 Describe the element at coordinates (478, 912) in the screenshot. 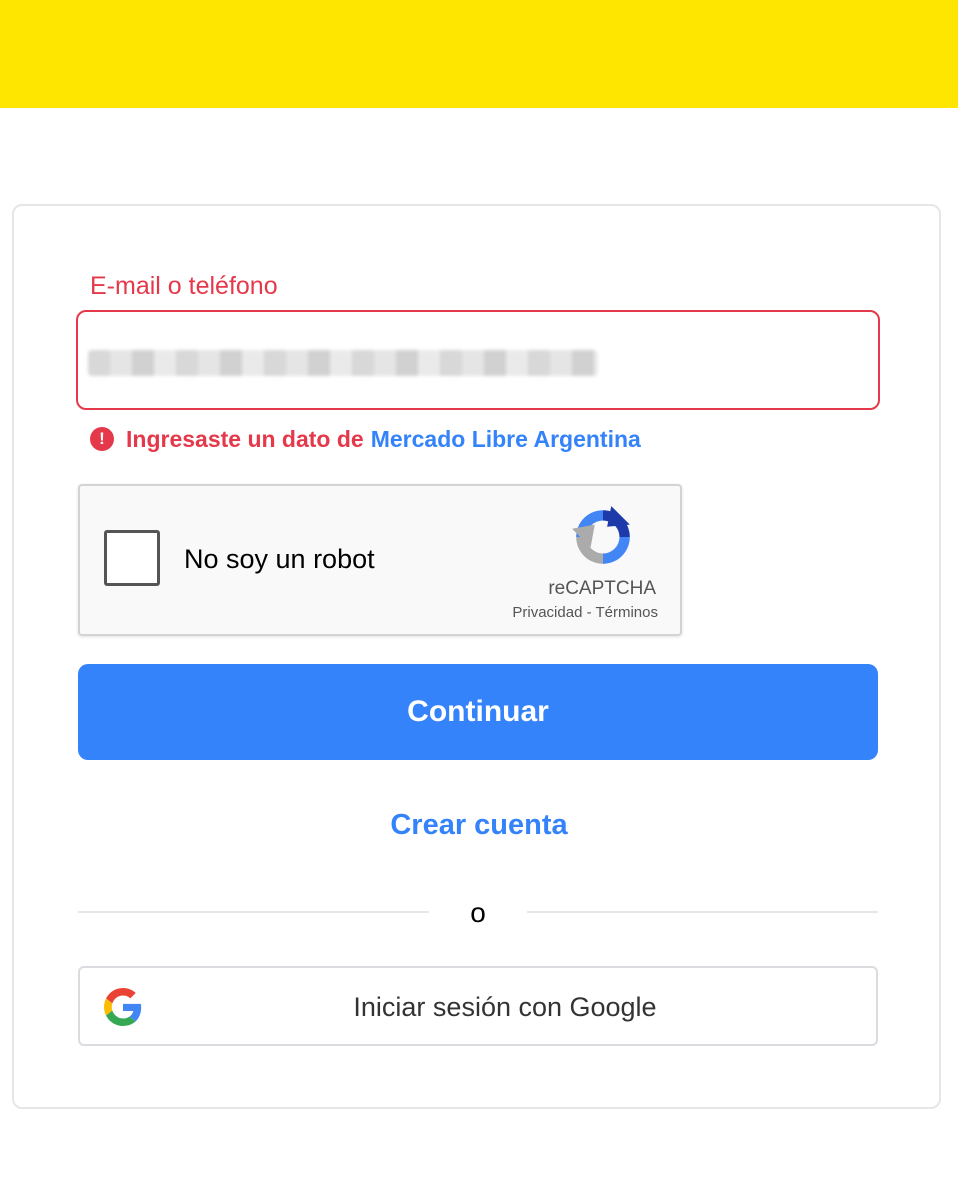

I see `divider-or-text: o` at that location.